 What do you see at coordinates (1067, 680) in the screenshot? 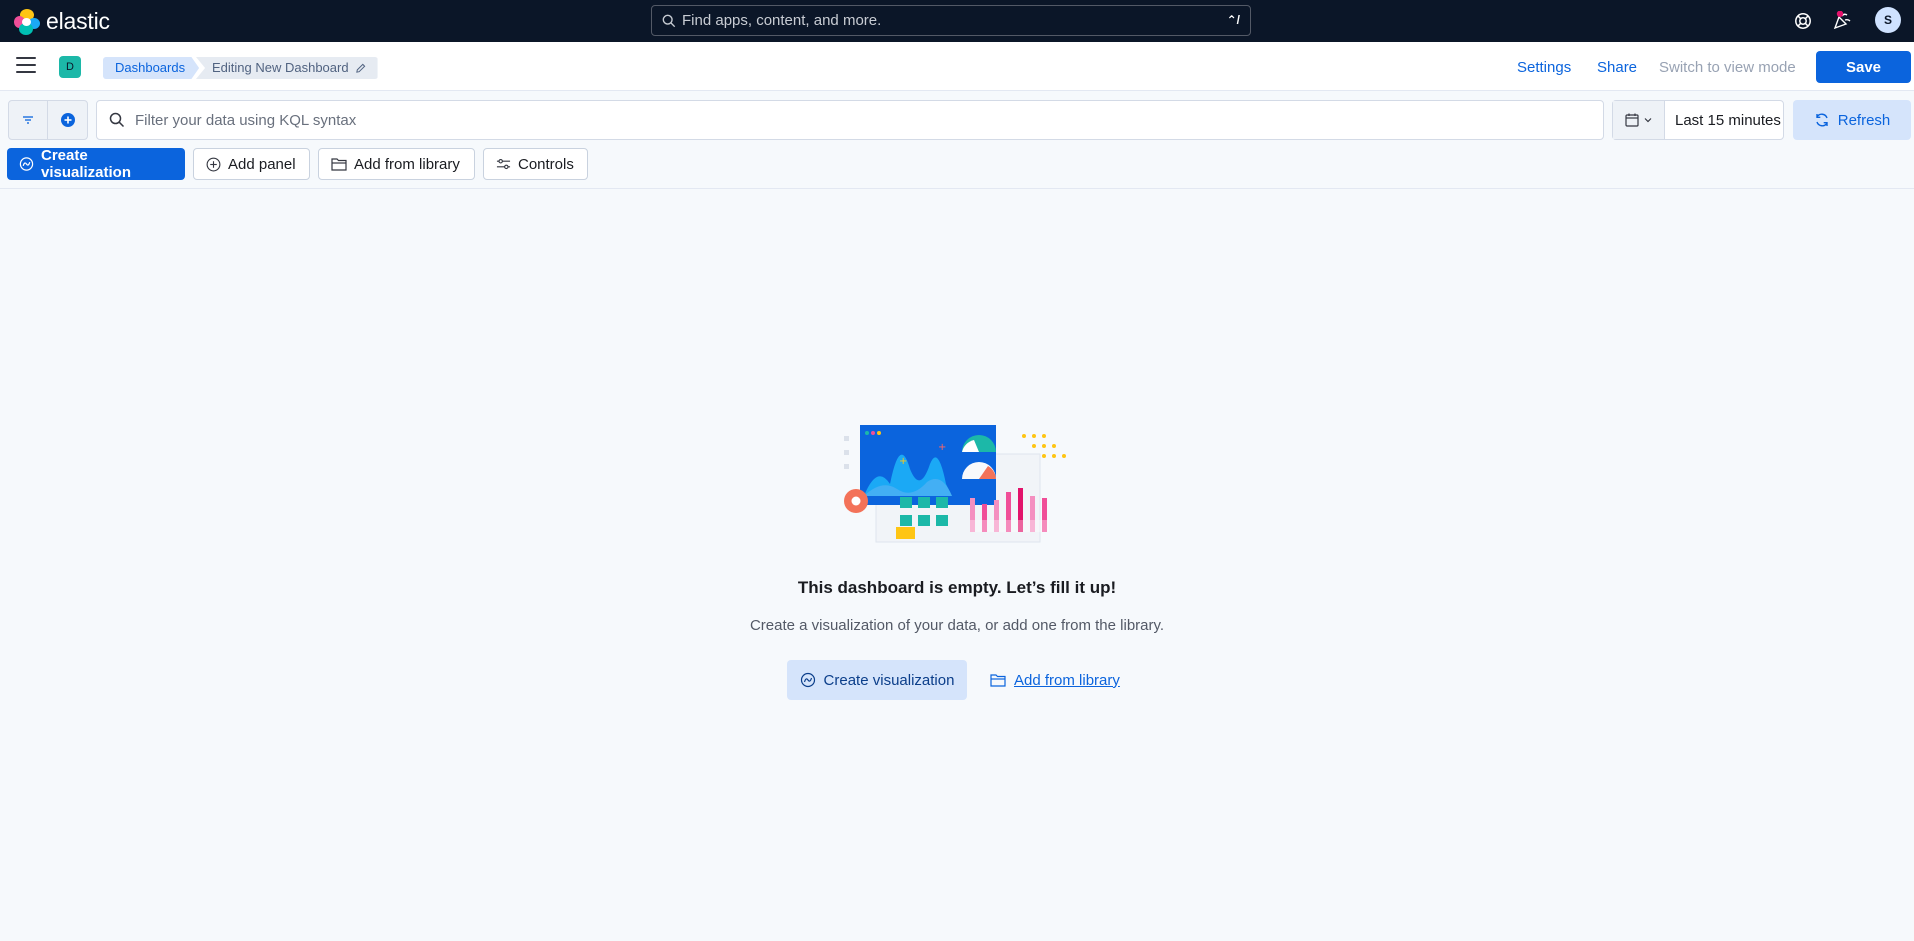
I see `empty-state-add-from-library-label: Add from library` at bounding box center [1067, 680].